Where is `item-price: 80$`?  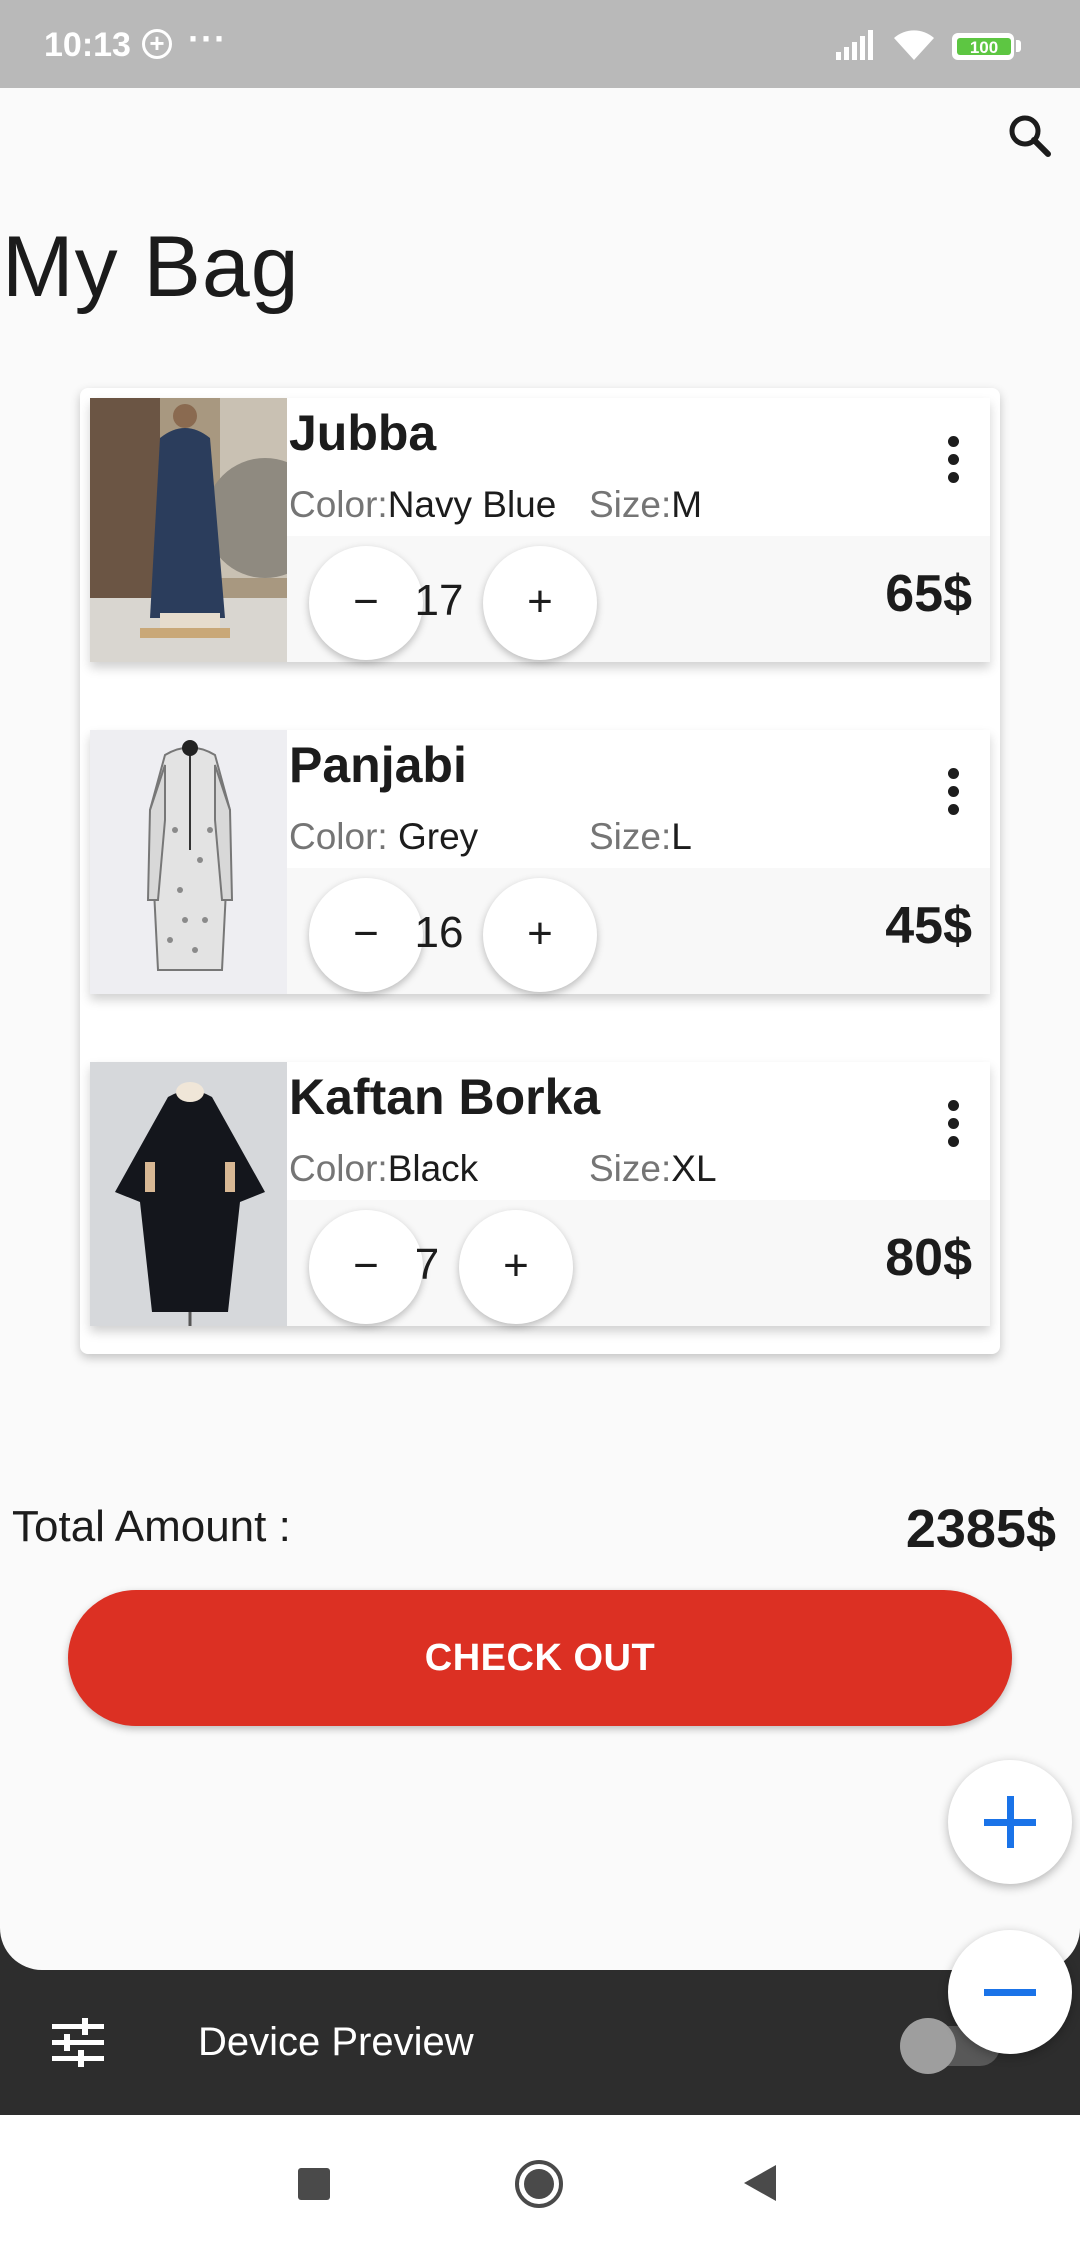 item-price: 80$ is located at coordinates (928, 1258).